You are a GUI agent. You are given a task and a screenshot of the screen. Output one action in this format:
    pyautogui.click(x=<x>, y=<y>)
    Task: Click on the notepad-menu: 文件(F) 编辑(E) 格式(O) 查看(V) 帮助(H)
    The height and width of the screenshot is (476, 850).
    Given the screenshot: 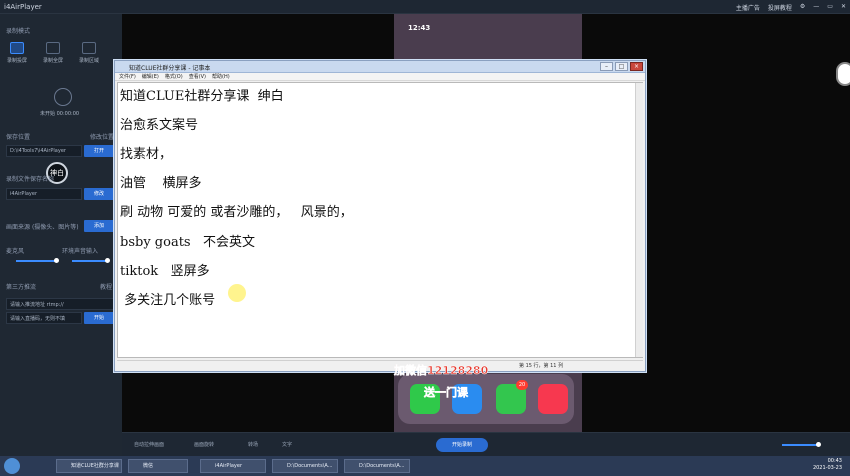 What is the action you would take?
    pyautogui.click(x=380, y=77)
    